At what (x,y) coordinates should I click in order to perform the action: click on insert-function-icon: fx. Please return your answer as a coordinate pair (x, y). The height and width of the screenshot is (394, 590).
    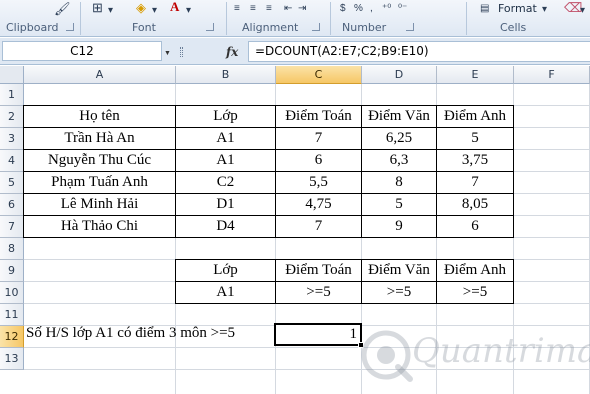
    Looking at the image, I should click on (222, 52).